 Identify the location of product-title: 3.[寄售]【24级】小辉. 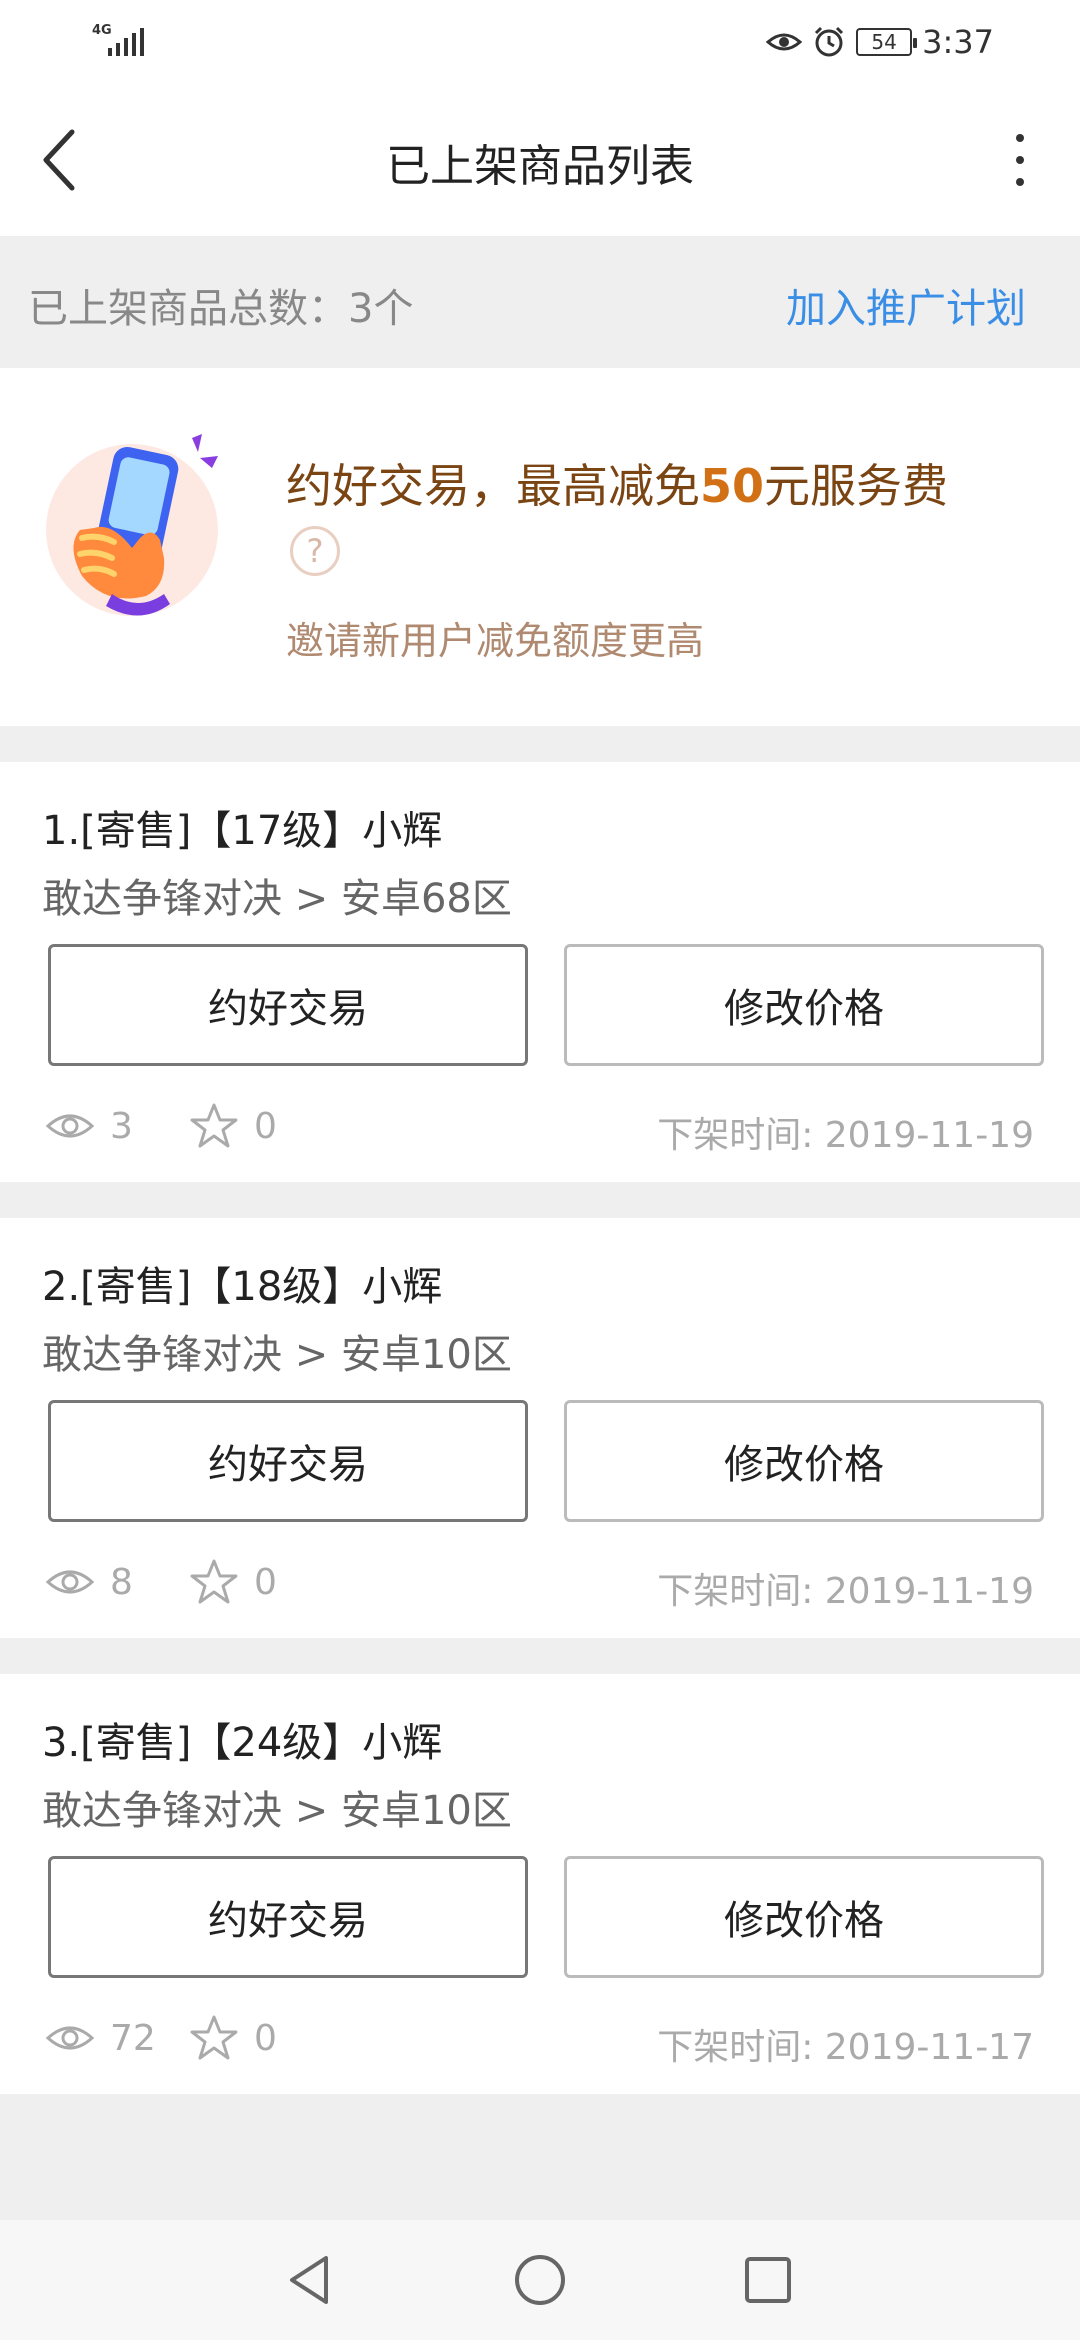
(242, 1739).